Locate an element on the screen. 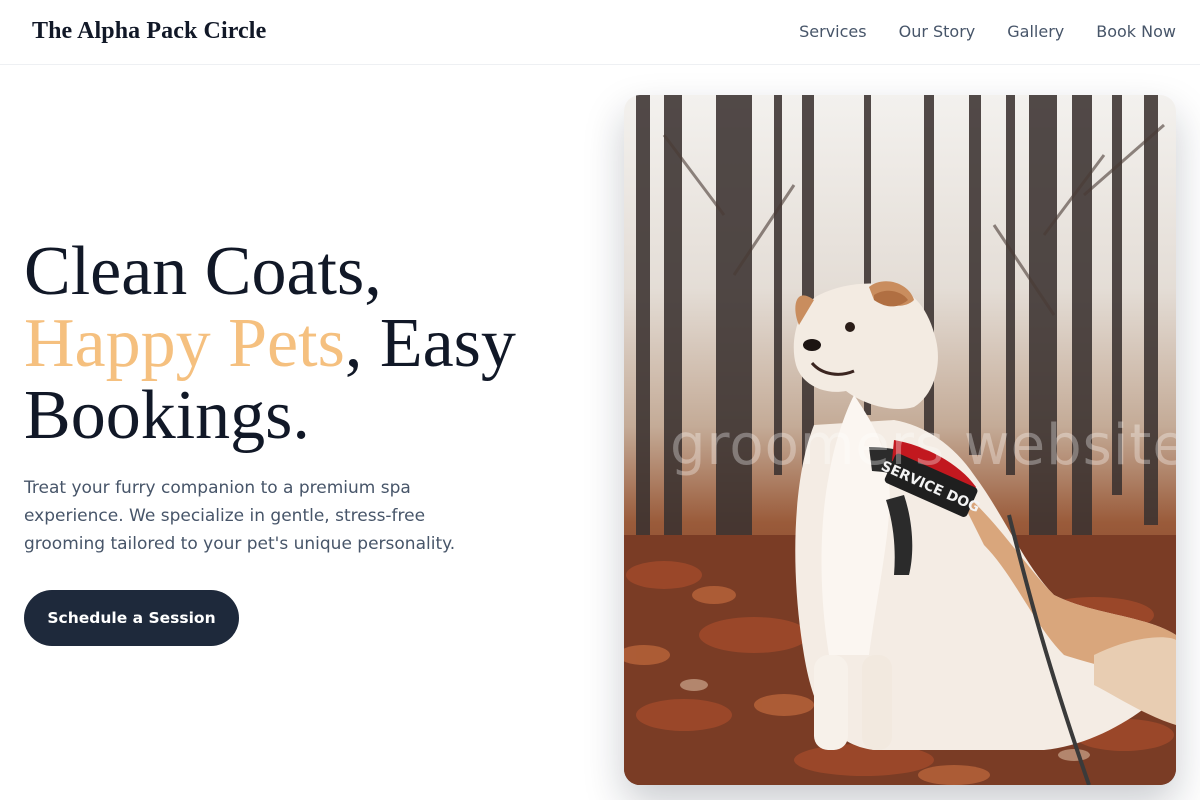 The width and height of the screenshot is (1200, 800). hero-title-accent: Happy Pets is located at coordinates (184, 343).